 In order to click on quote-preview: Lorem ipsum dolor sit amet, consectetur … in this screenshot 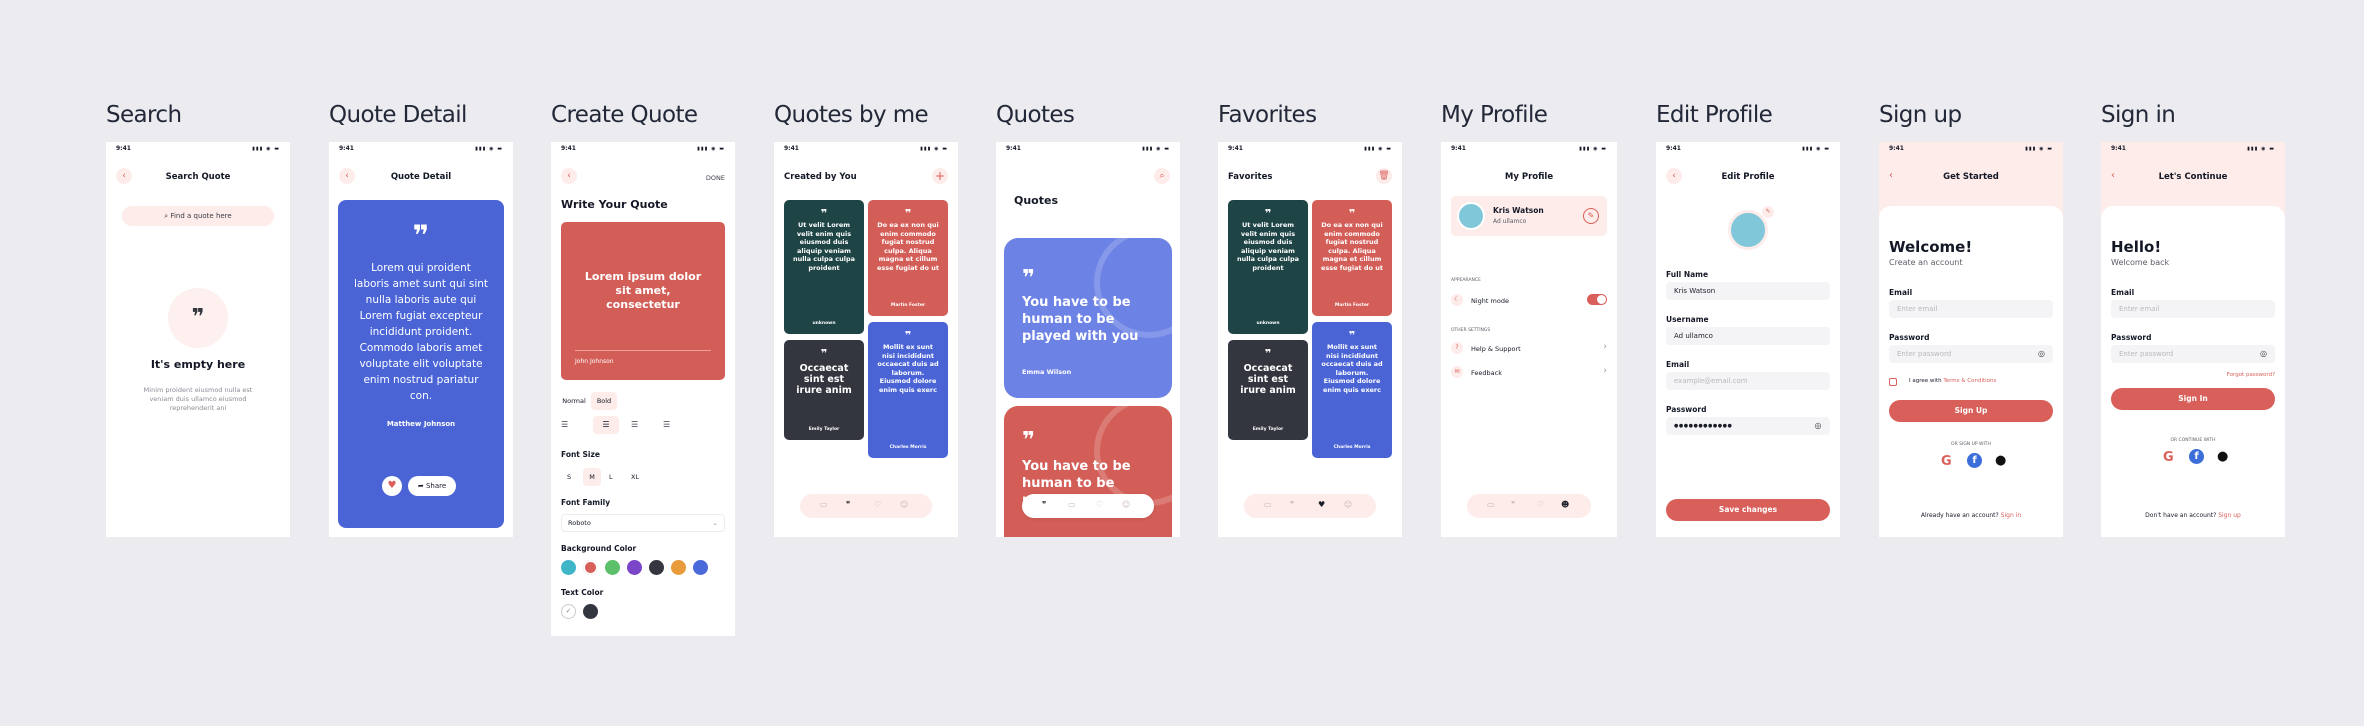, I will do `click(643, 301)`.